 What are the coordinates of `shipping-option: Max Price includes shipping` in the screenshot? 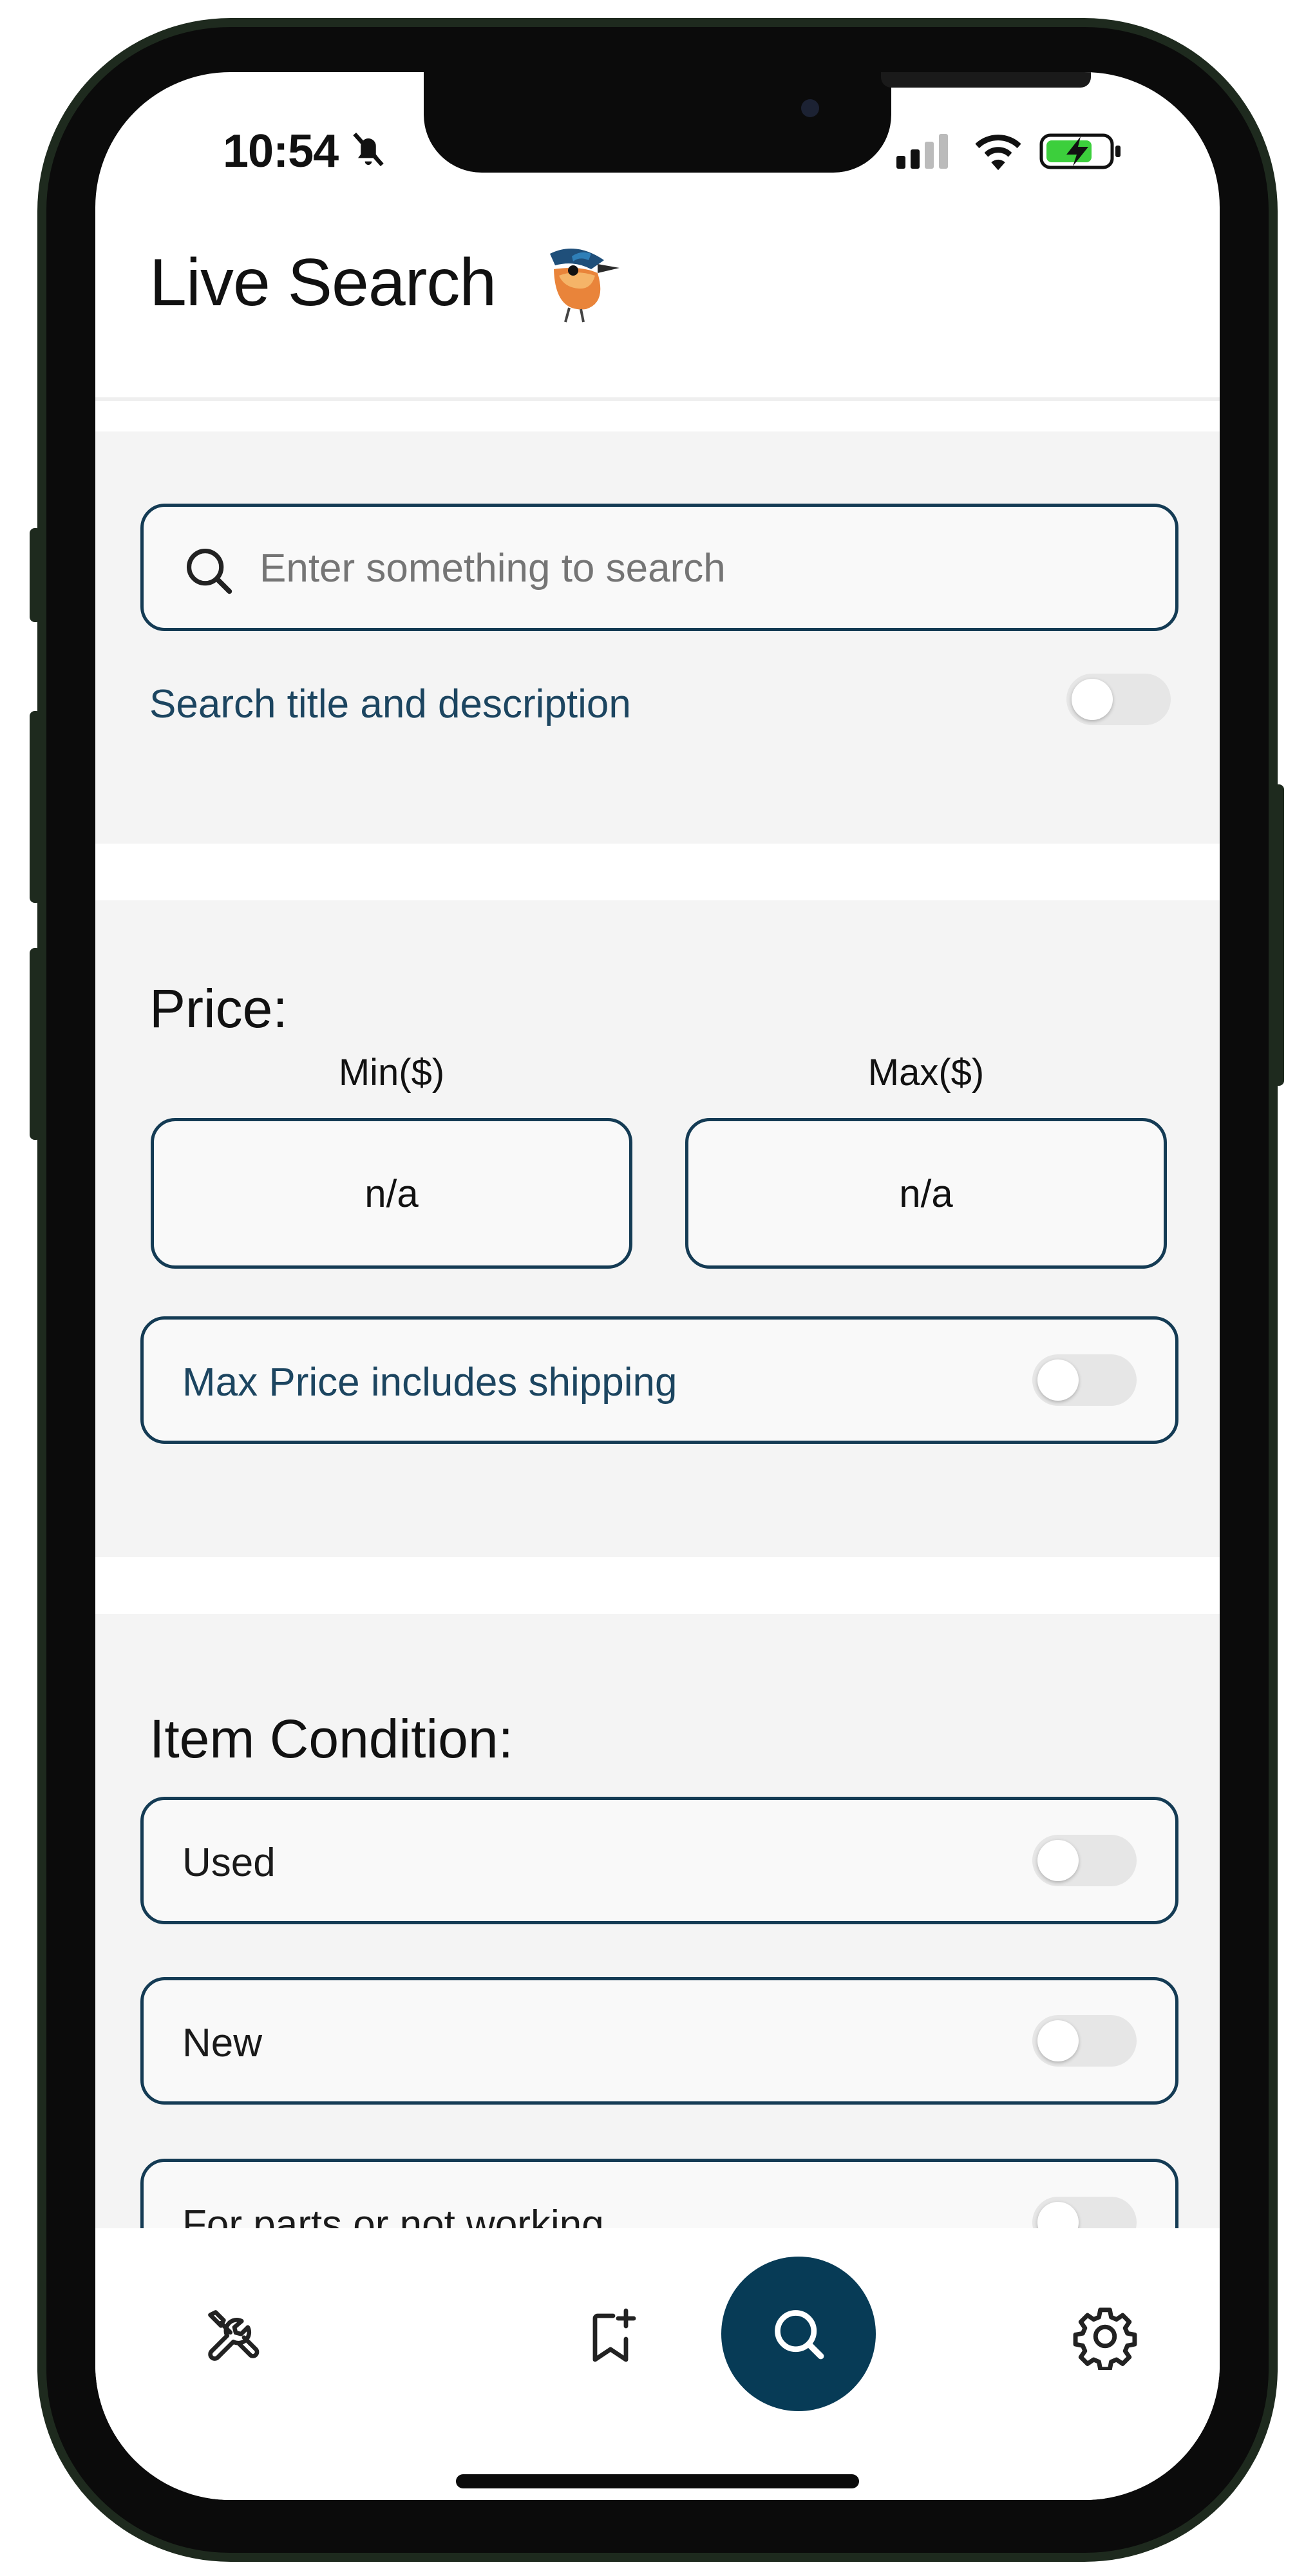 It's located at (659, 1380).